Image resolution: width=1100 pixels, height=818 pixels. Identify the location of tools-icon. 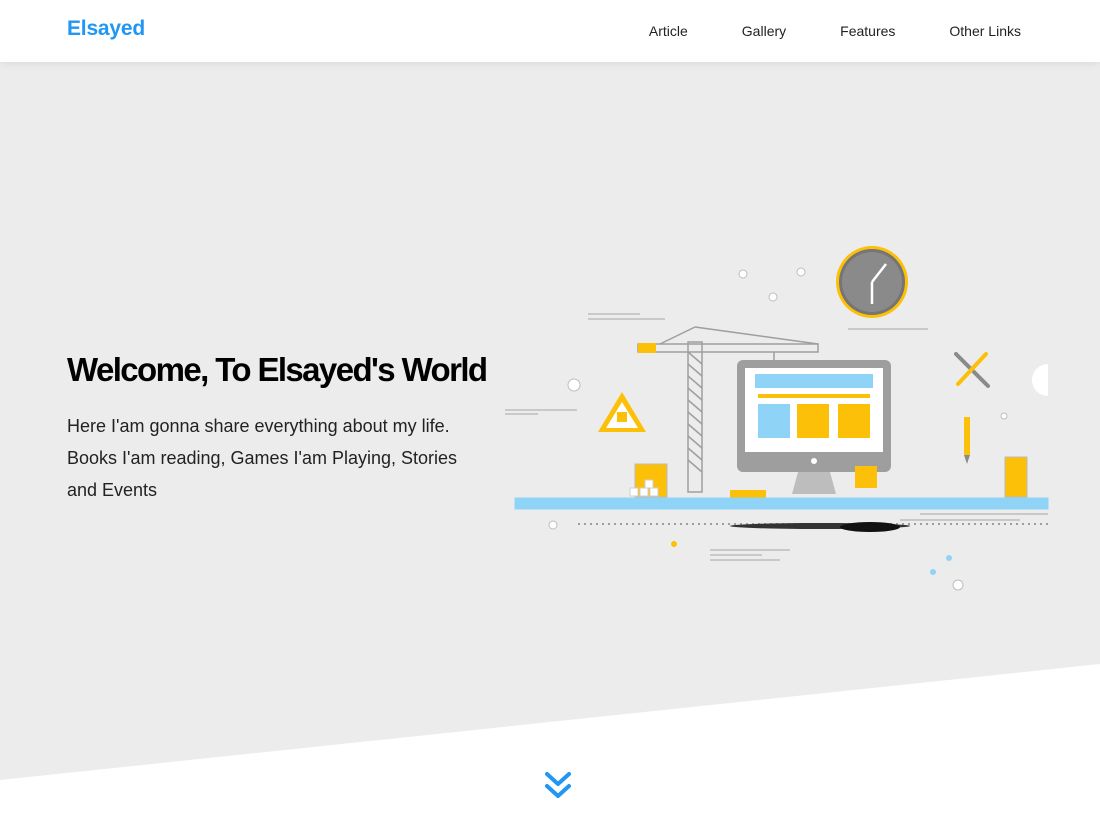
(972, 370).